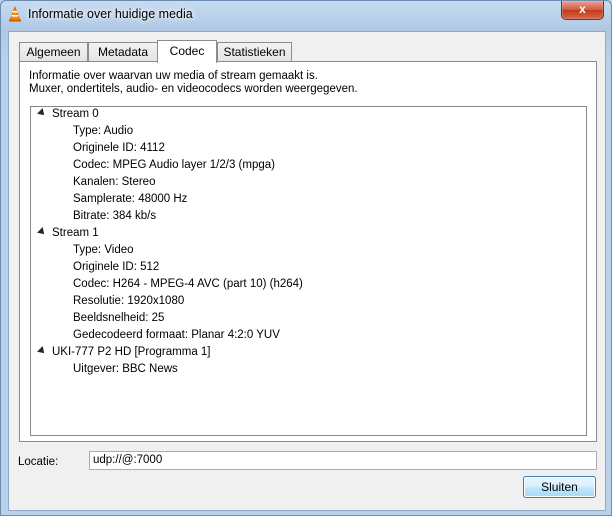  I want to click on tree-item: Gedecodeerd formaat: Planar 4:2:0 YUV, so click(176, 335).